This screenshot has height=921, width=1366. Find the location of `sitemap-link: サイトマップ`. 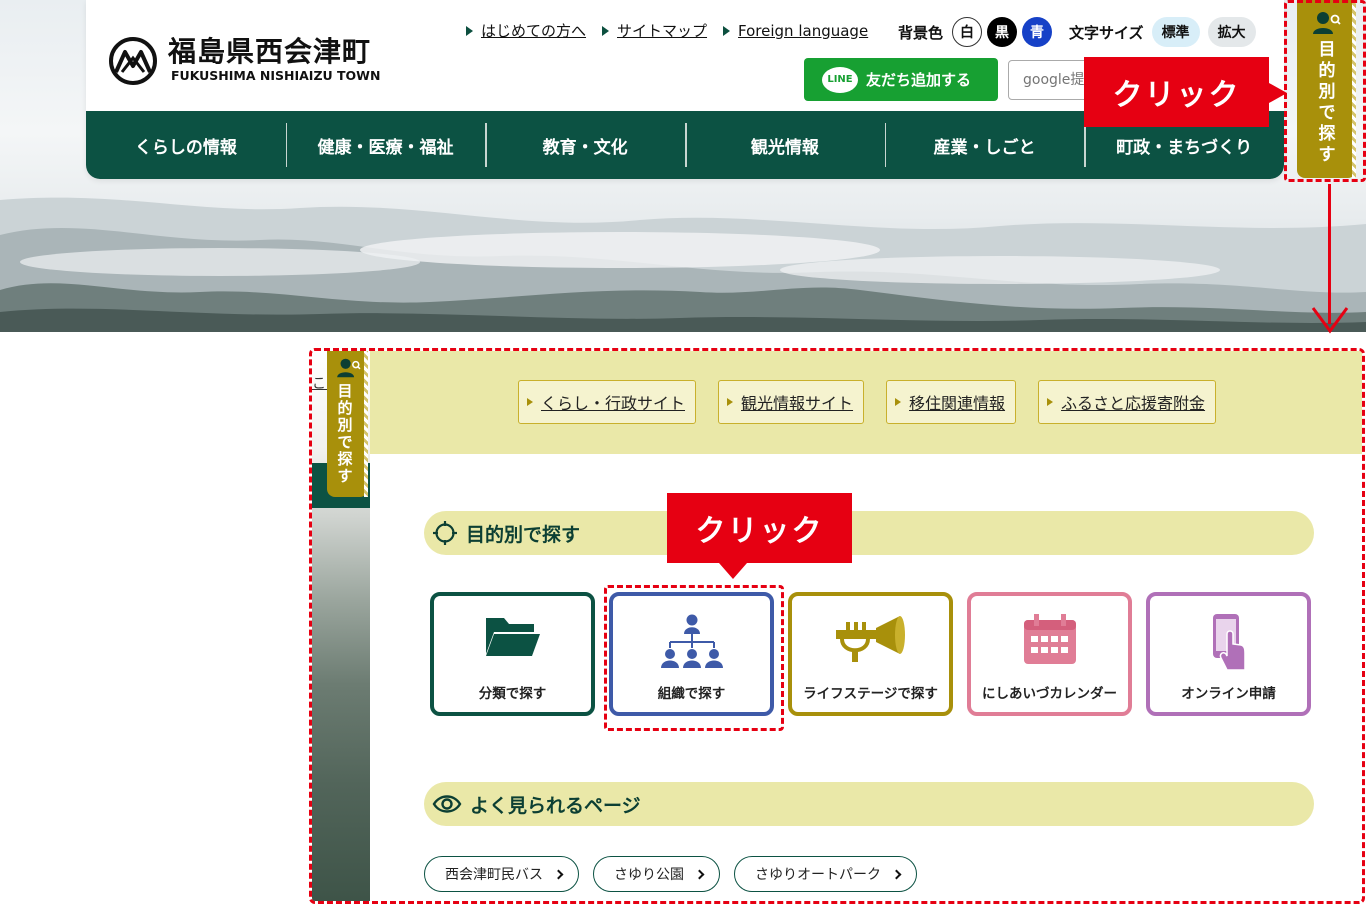

sitemap-link: サイトマップ is located at coordinates (654, 30).